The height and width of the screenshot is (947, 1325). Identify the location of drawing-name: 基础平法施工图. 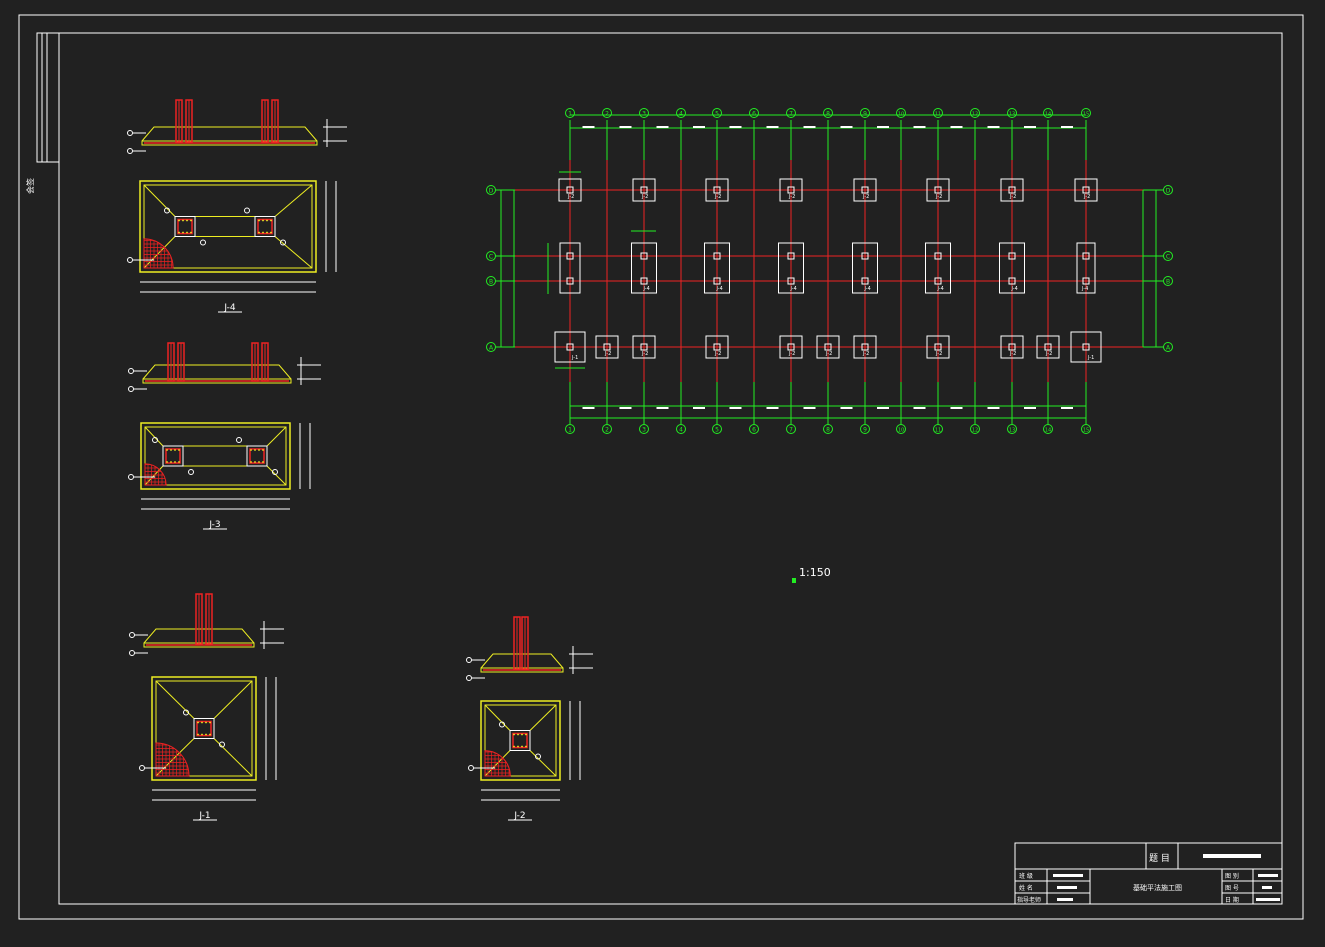
(1157, 887).